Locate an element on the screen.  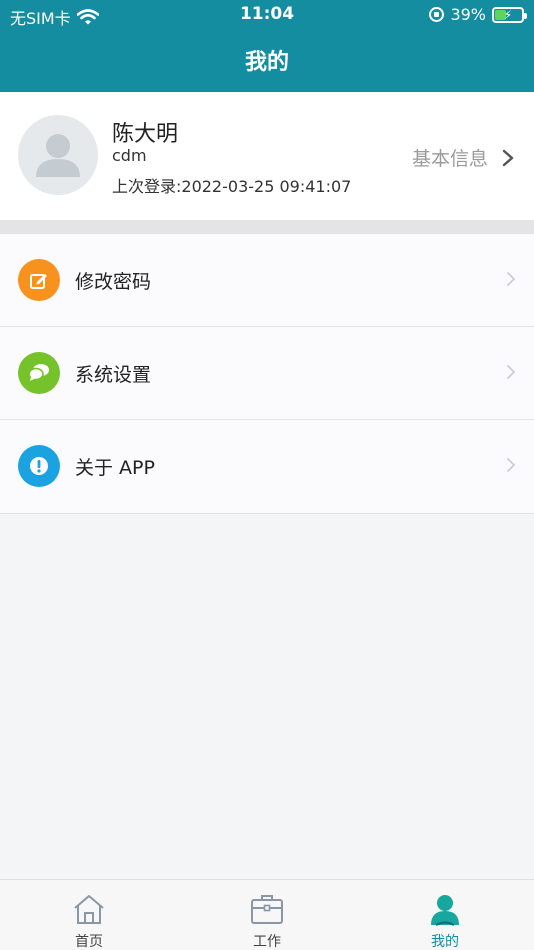
charging-bolt-icon: ⚡ is located at coordinates (508, 14).